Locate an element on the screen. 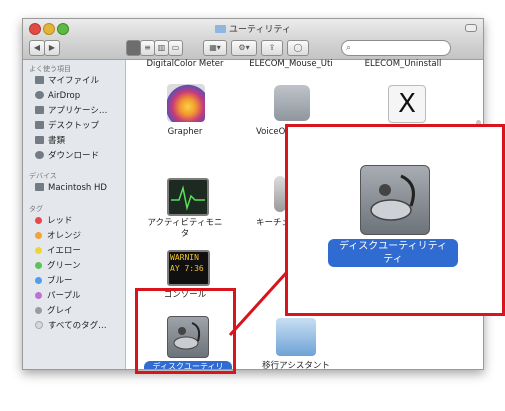  sidebar-tag-red: レッド is located at coordinates (54, 221).